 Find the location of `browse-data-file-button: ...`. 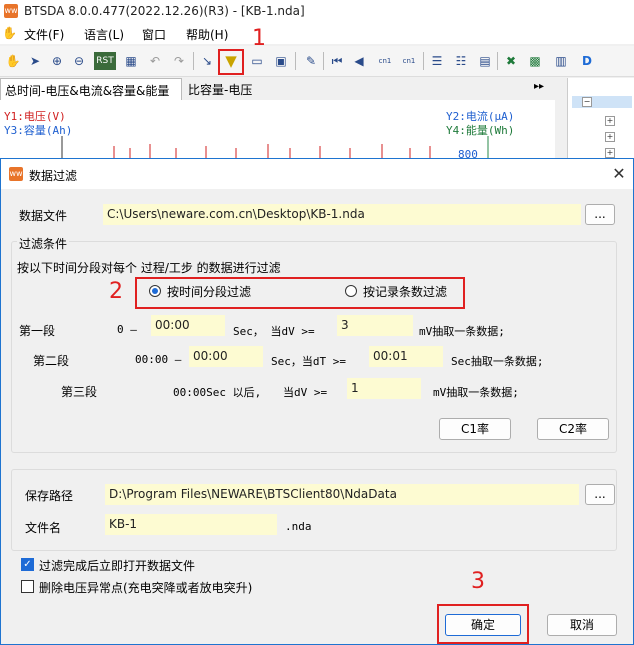

browse-data-file-button: ... is located at coordinates (600, 214).